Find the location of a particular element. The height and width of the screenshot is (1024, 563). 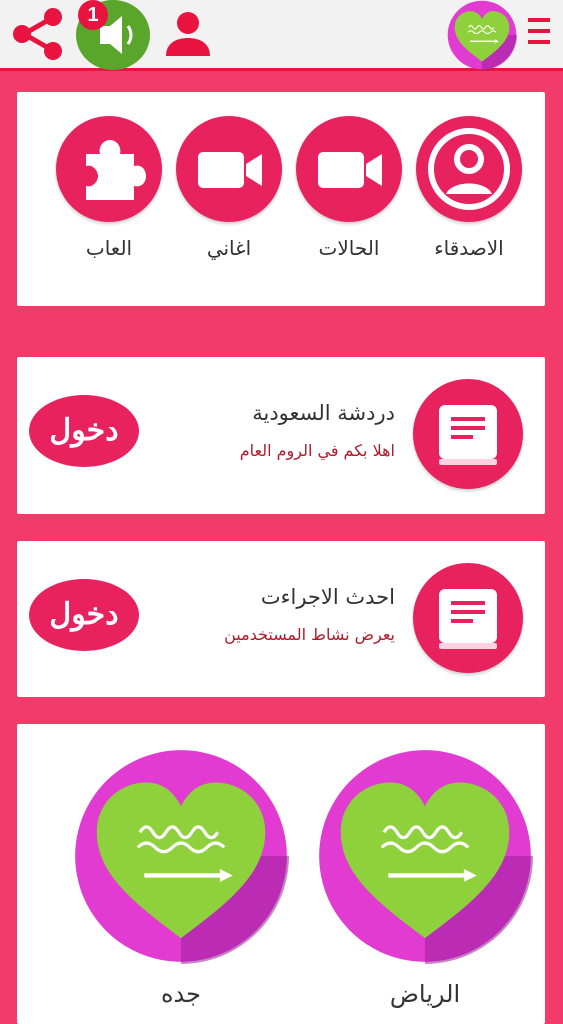

saudi-heart-logo-icon is located at coordinates (482, 35).